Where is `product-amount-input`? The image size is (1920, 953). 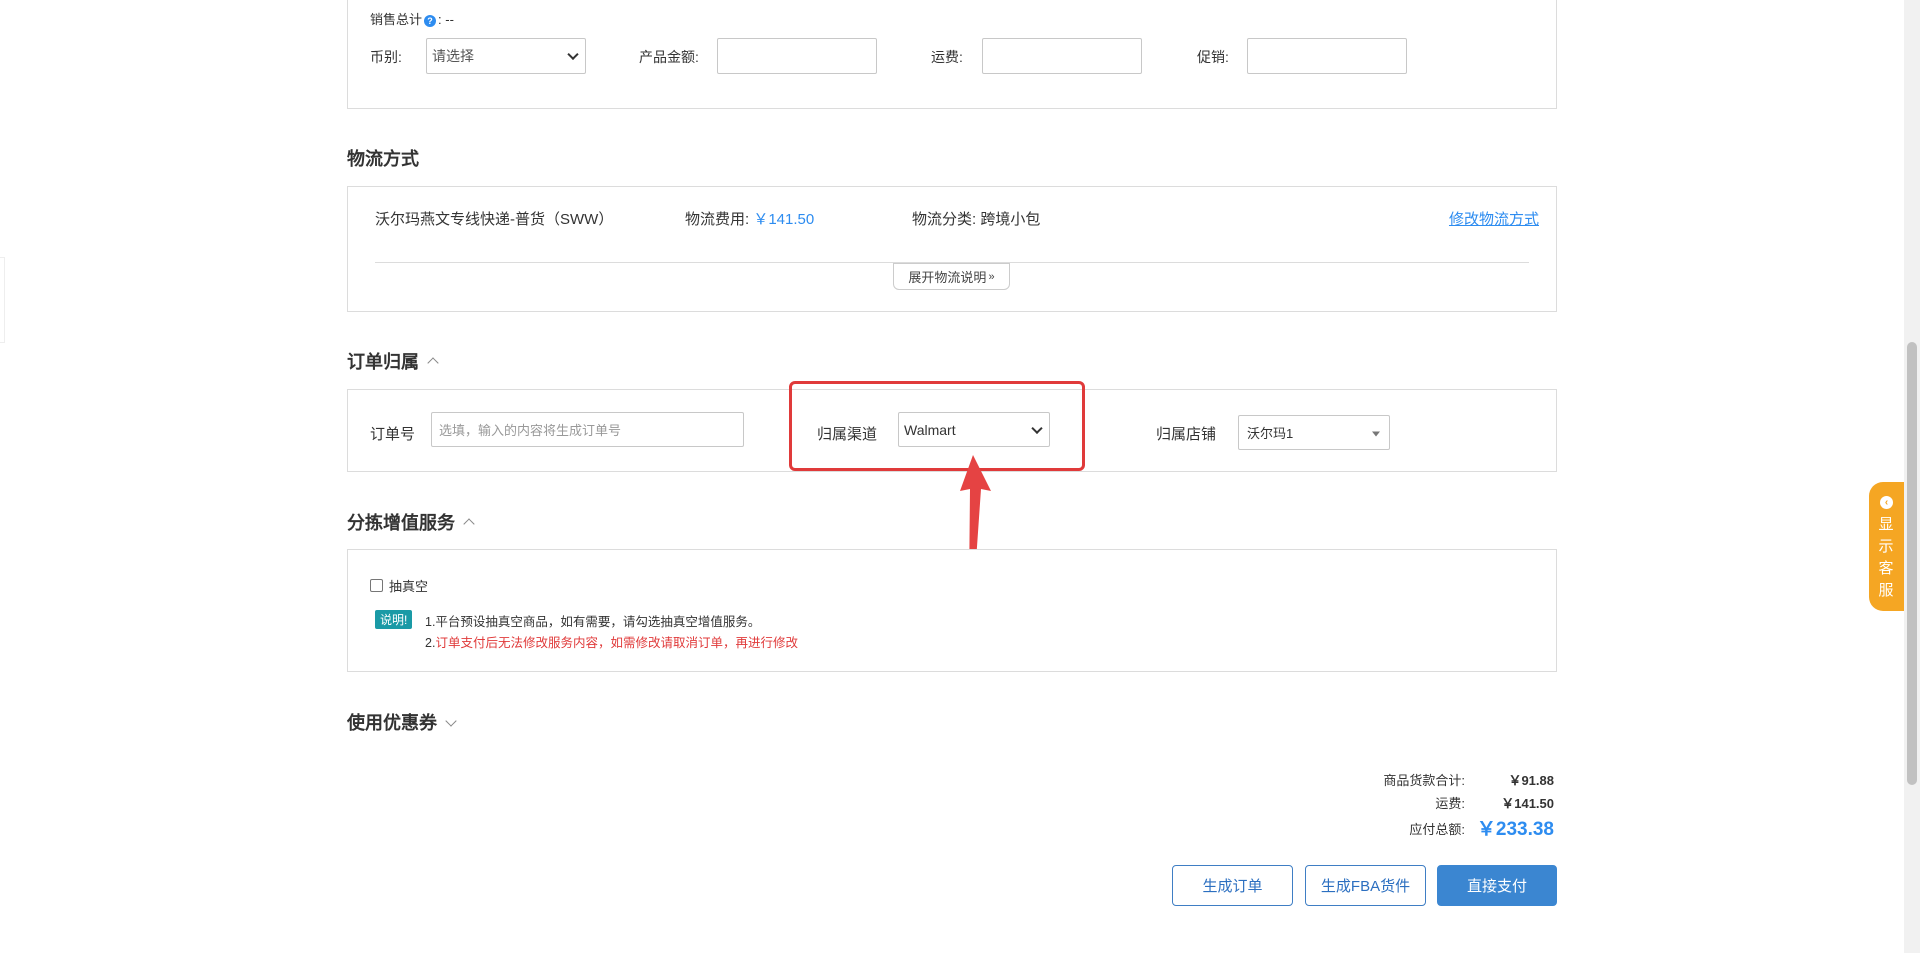
product-amount-input is located at coordinates (797, 56).